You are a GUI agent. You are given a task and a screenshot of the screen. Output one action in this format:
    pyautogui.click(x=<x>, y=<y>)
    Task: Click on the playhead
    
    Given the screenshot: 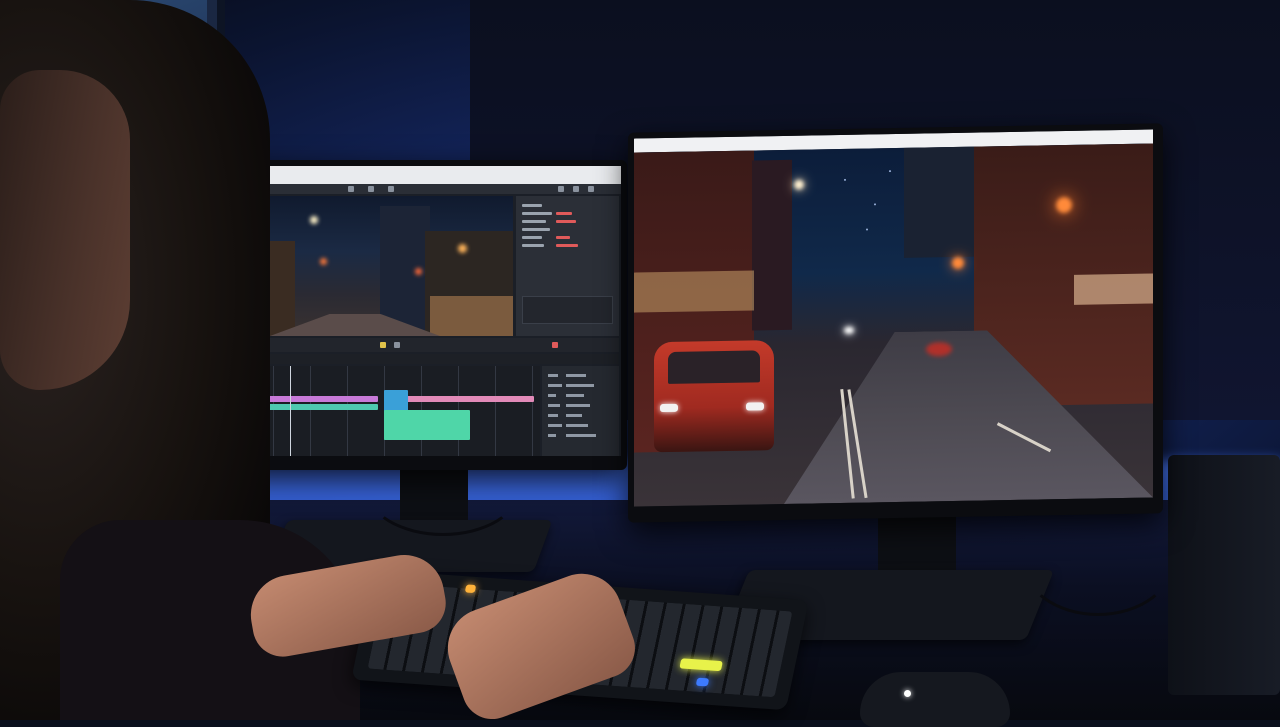 What is the action you would take?
    pyautogui.click(x=290, y=411)
    